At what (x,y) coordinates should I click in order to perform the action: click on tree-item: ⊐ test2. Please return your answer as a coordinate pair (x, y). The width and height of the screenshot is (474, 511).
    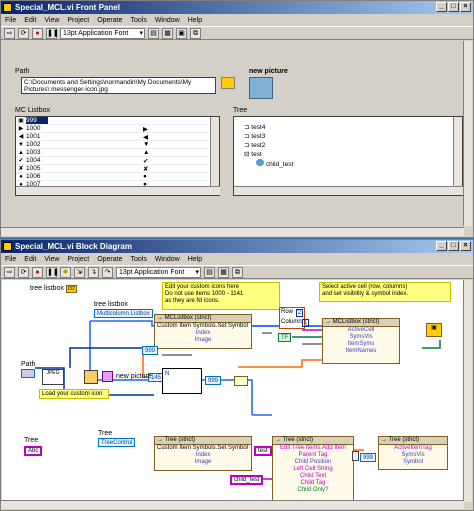
    Looking at the image, I should click on (353, 145).